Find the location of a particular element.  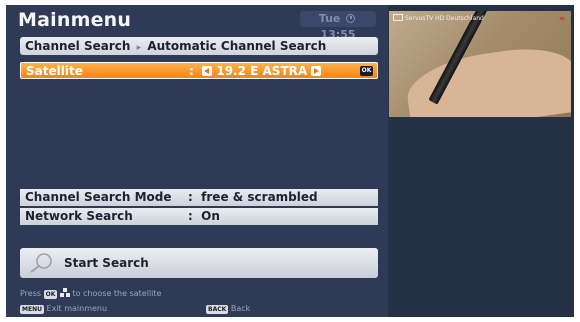

arrow-left-icon is located at coordinates (207, 71).